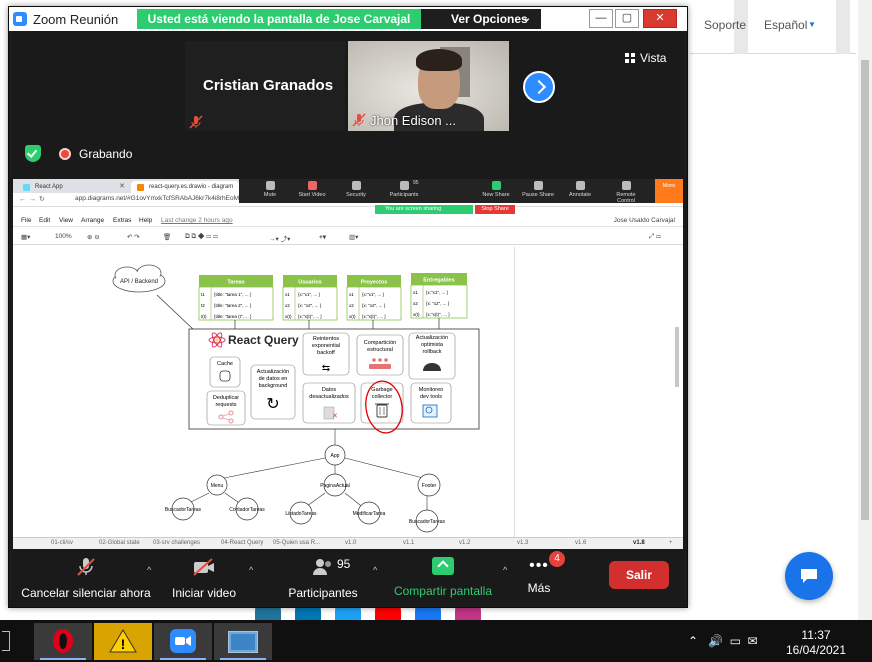  What do you see at coordinates (326, 354) in the screenshot?
I see `feature-retries: Reintentos exponential backoff ⇆` at bounding box center [326, 354].